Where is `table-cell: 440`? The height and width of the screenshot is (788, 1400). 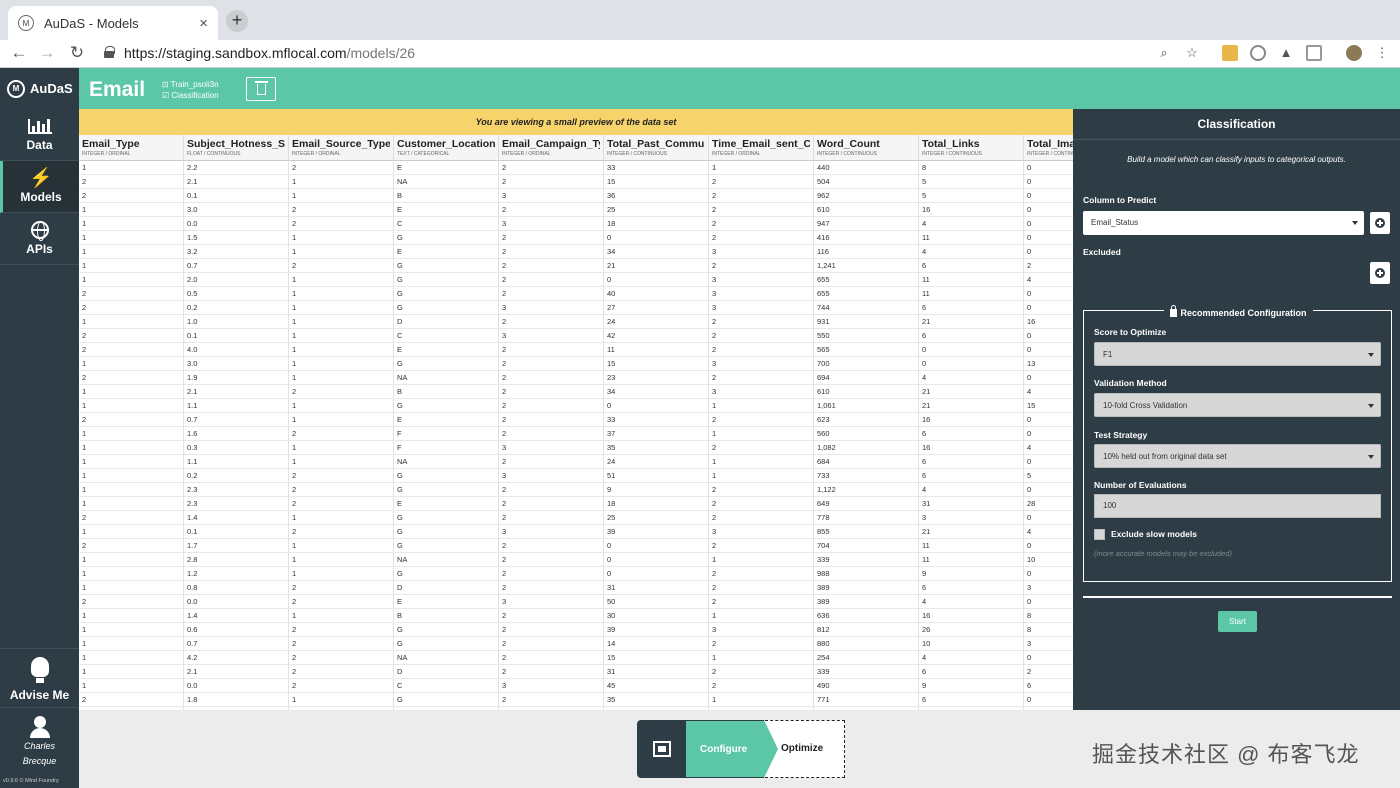
table-cell: 440 is located at coordinates (866, 168).